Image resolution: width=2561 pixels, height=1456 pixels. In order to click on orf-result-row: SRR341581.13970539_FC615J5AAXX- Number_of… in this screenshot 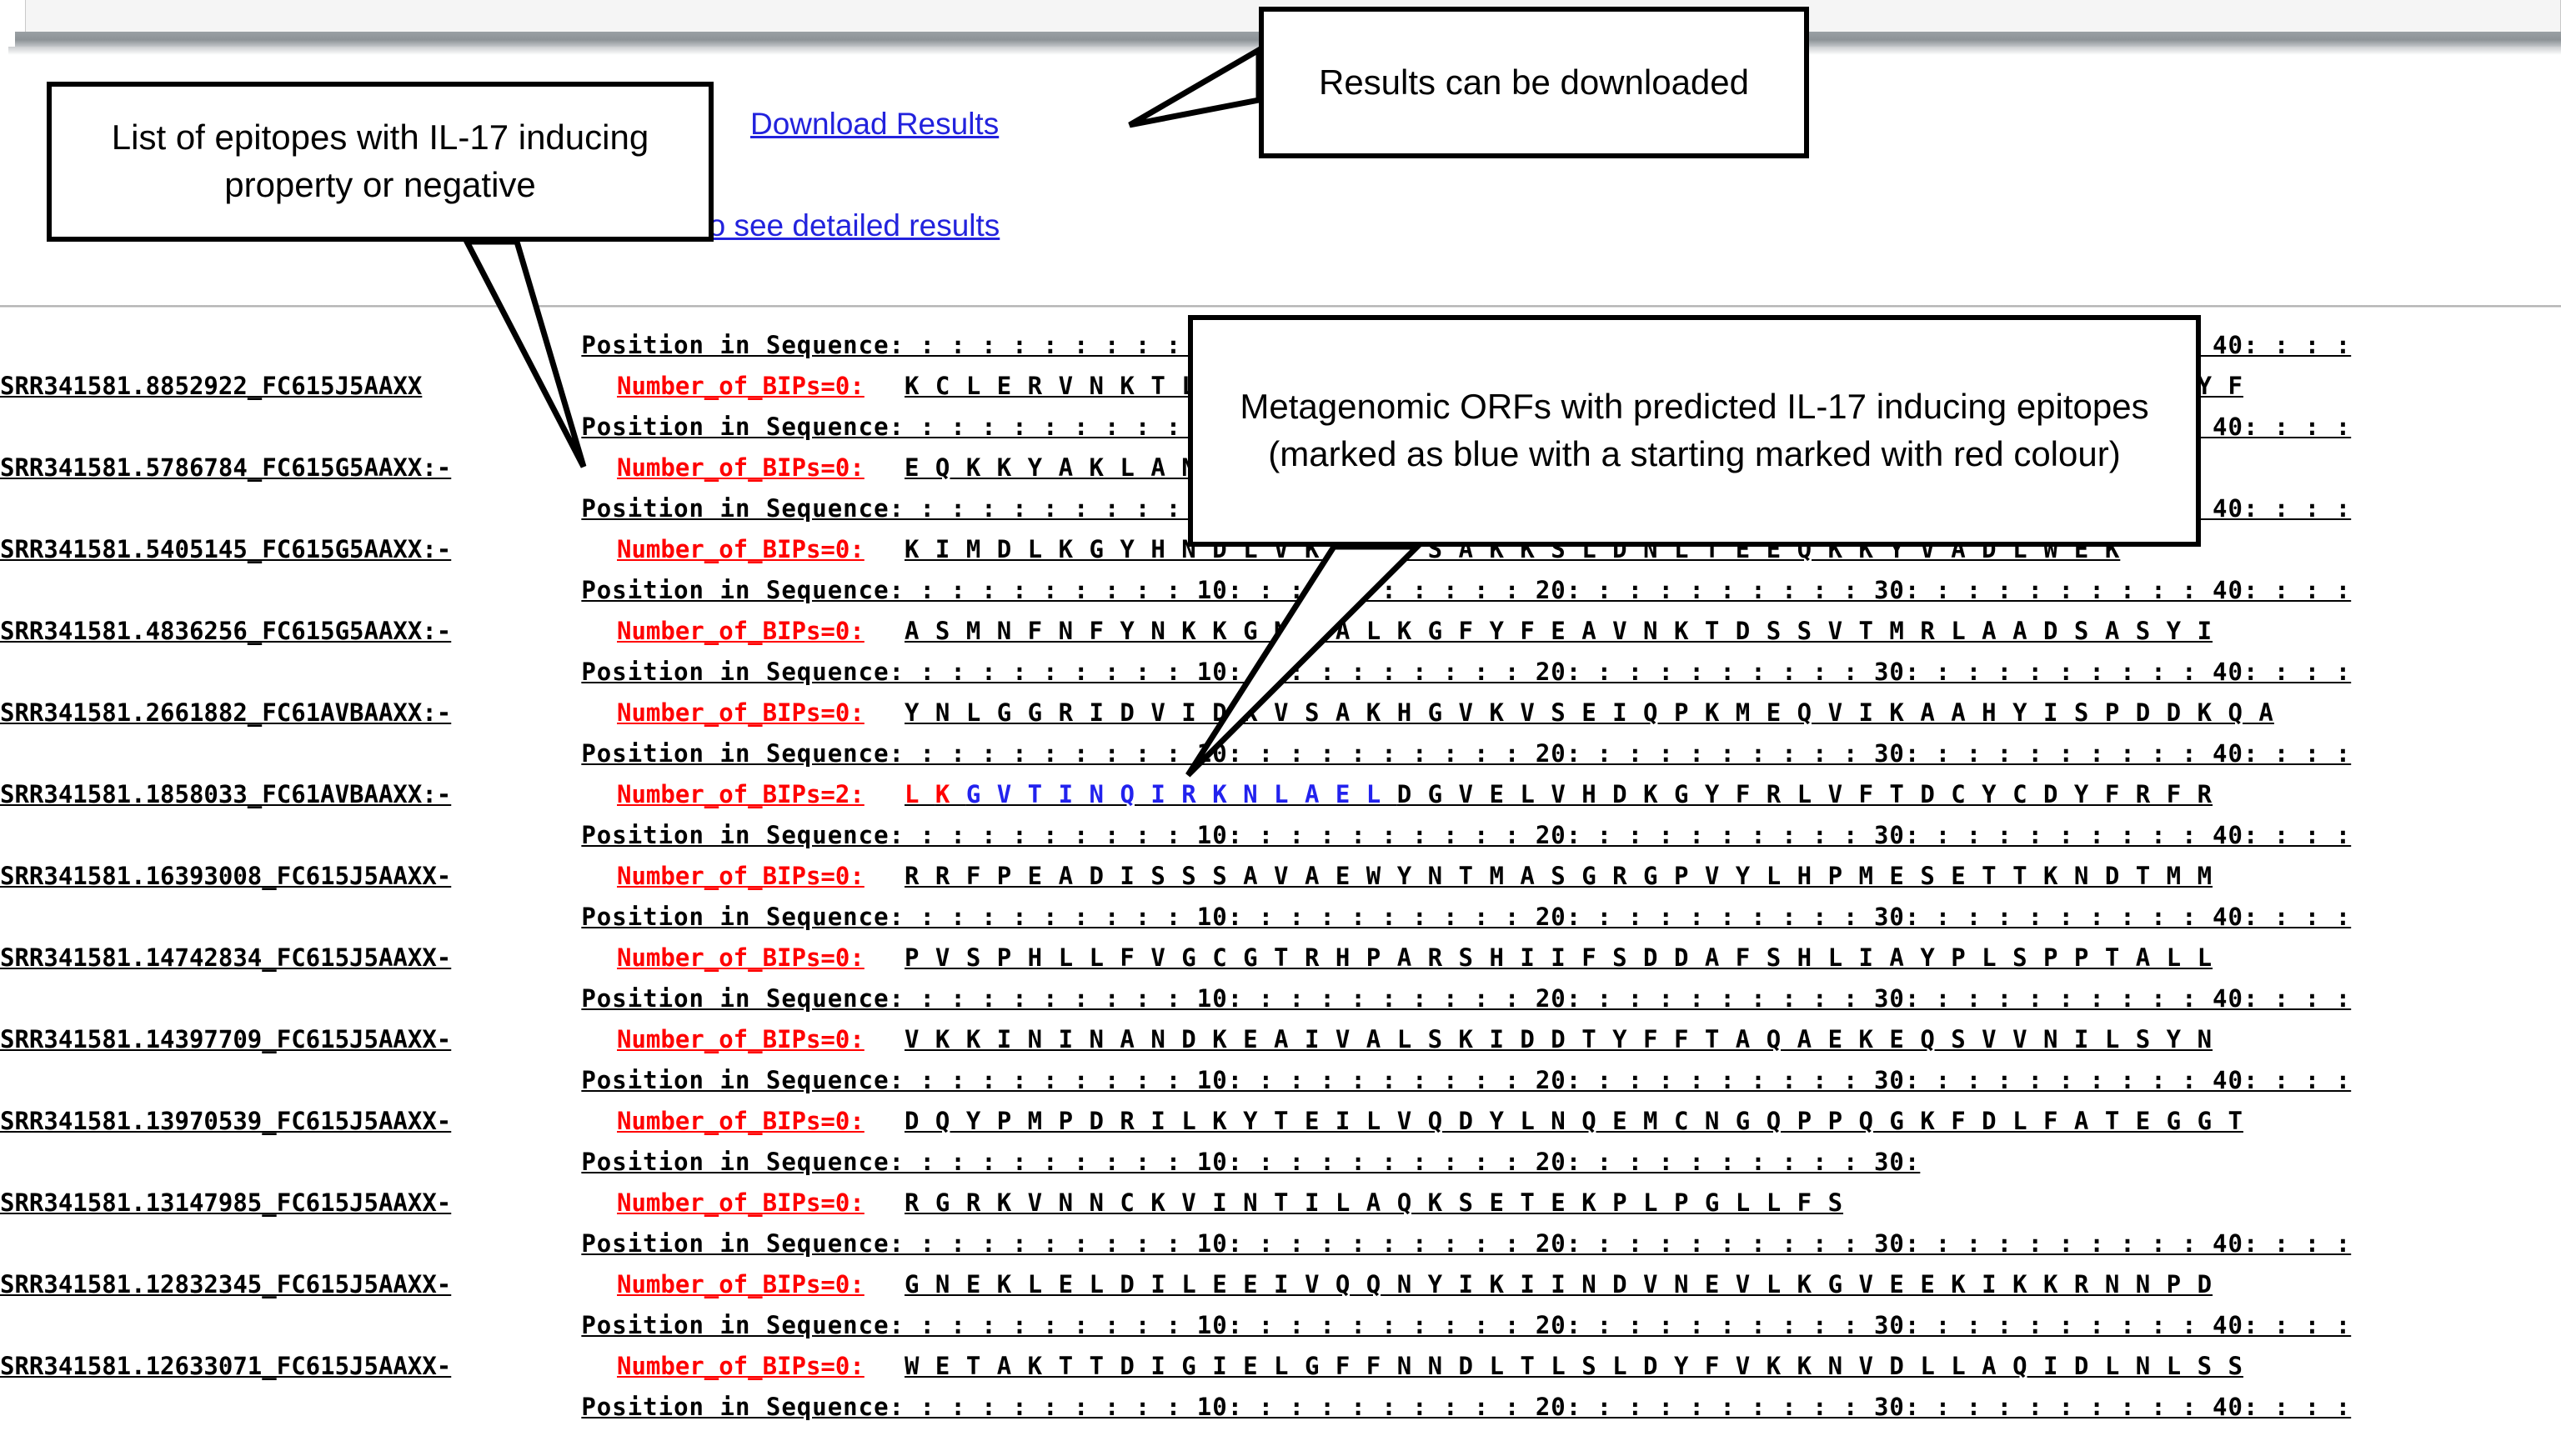, I will do `click(1280, 1121)`.